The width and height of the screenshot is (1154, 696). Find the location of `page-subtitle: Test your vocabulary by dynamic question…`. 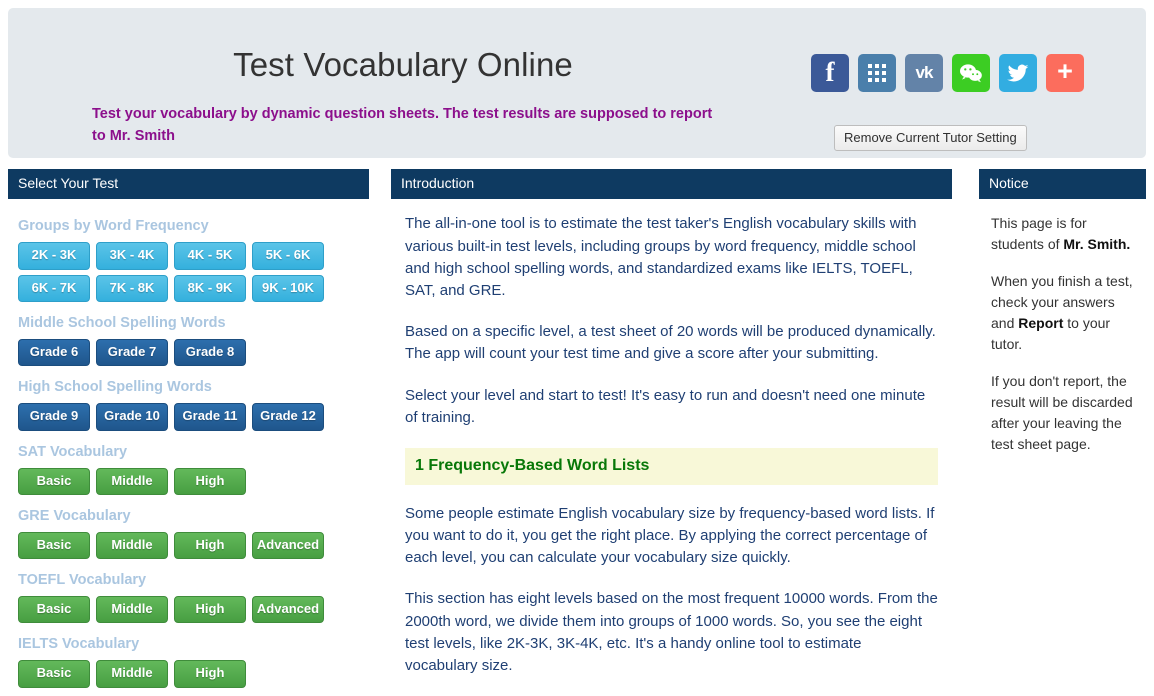

page-subtitle: Test your vocabulary by dynamic question… is located at coordinates (402, 125).